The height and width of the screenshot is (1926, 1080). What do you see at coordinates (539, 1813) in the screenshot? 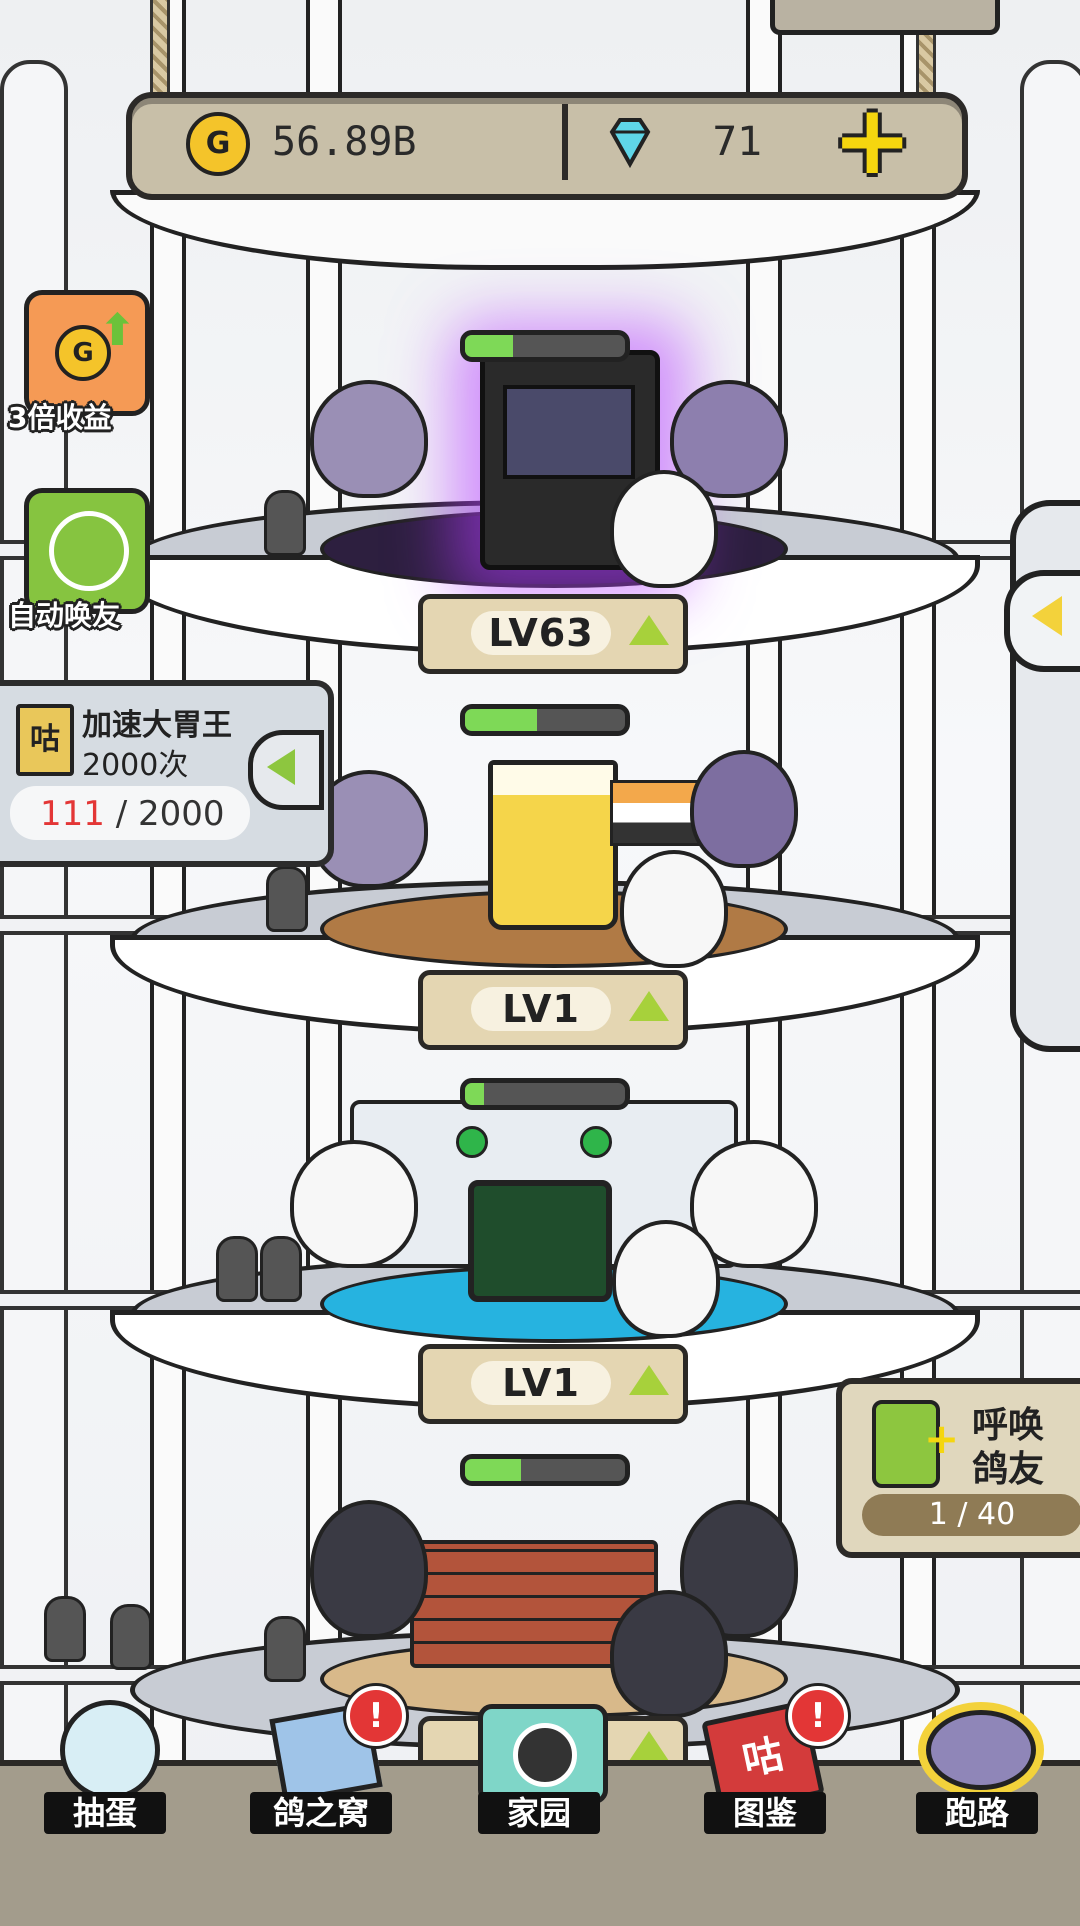
I see `nav-label: 家园` at bounding box center [539, 1813].